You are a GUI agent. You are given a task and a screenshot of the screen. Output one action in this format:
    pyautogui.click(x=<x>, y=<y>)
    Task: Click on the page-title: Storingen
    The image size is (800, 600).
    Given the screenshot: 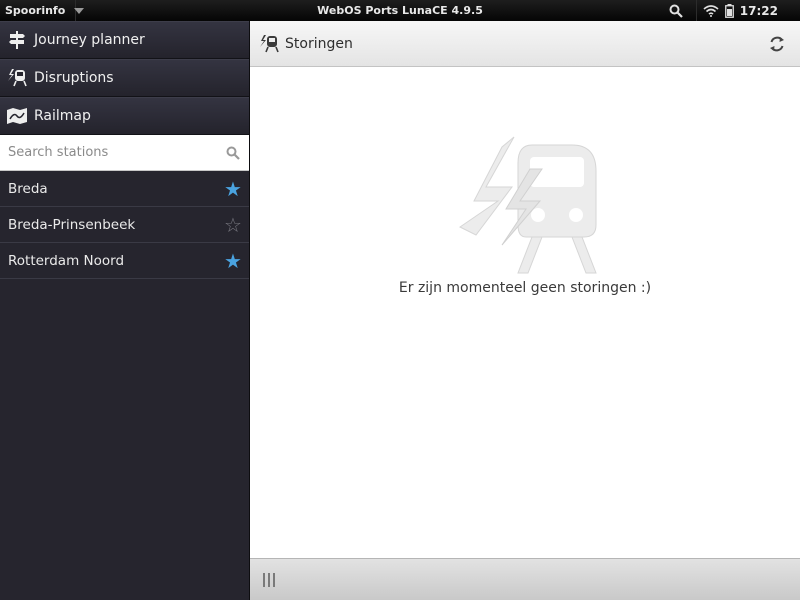 What is the action you would take?
    pyautogui.click(x=319, y=43)
    